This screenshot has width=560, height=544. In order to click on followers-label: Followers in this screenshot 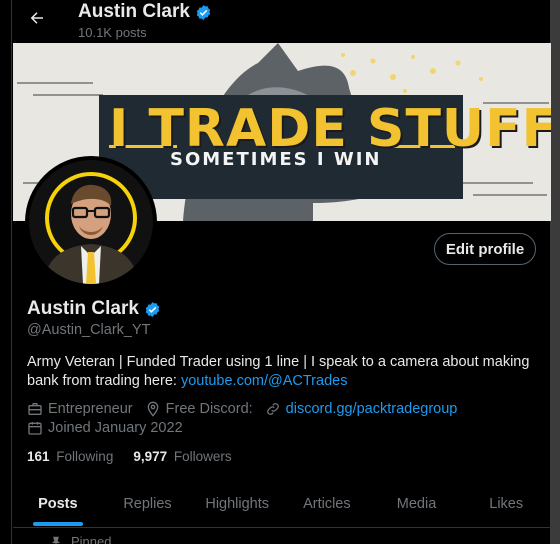, I will do `click(202, 456)`.